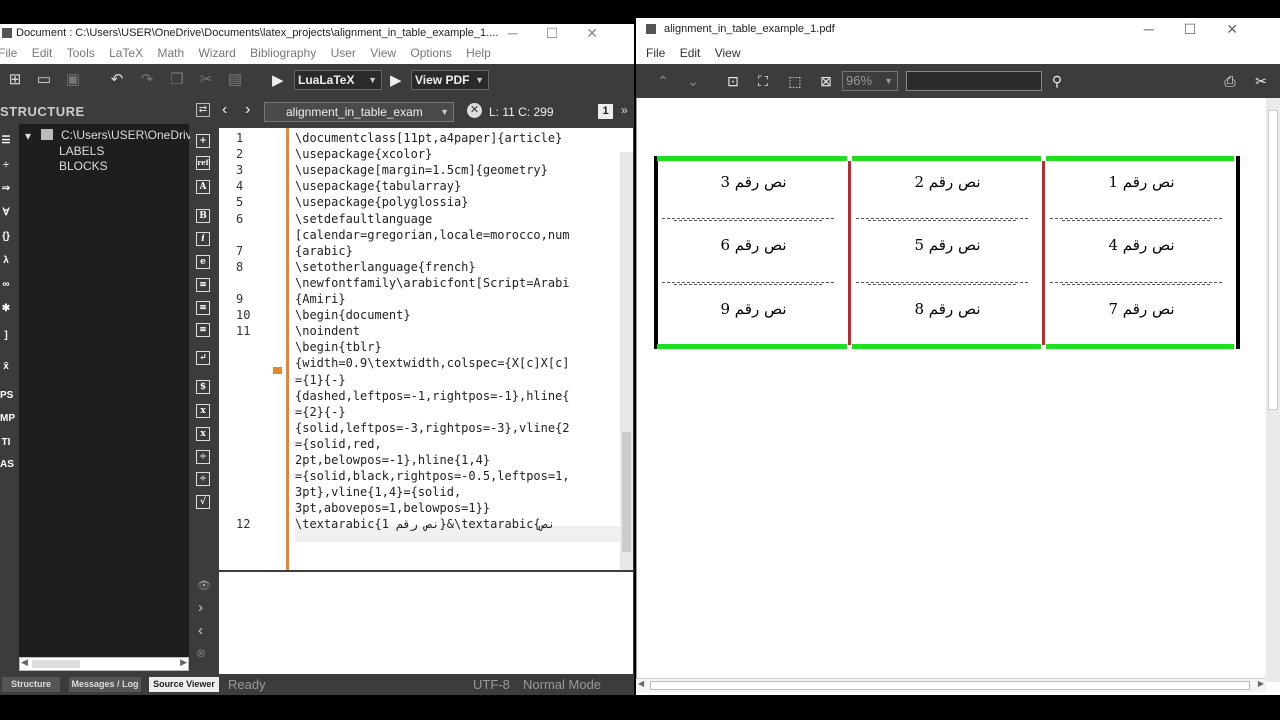 Image resolution: width=1280 pixels, height=720 pixels. What do you see at coordinates (6, 261) in the screenshot?
I see `lambda-icon: λ` at bounding box center [6, 261].